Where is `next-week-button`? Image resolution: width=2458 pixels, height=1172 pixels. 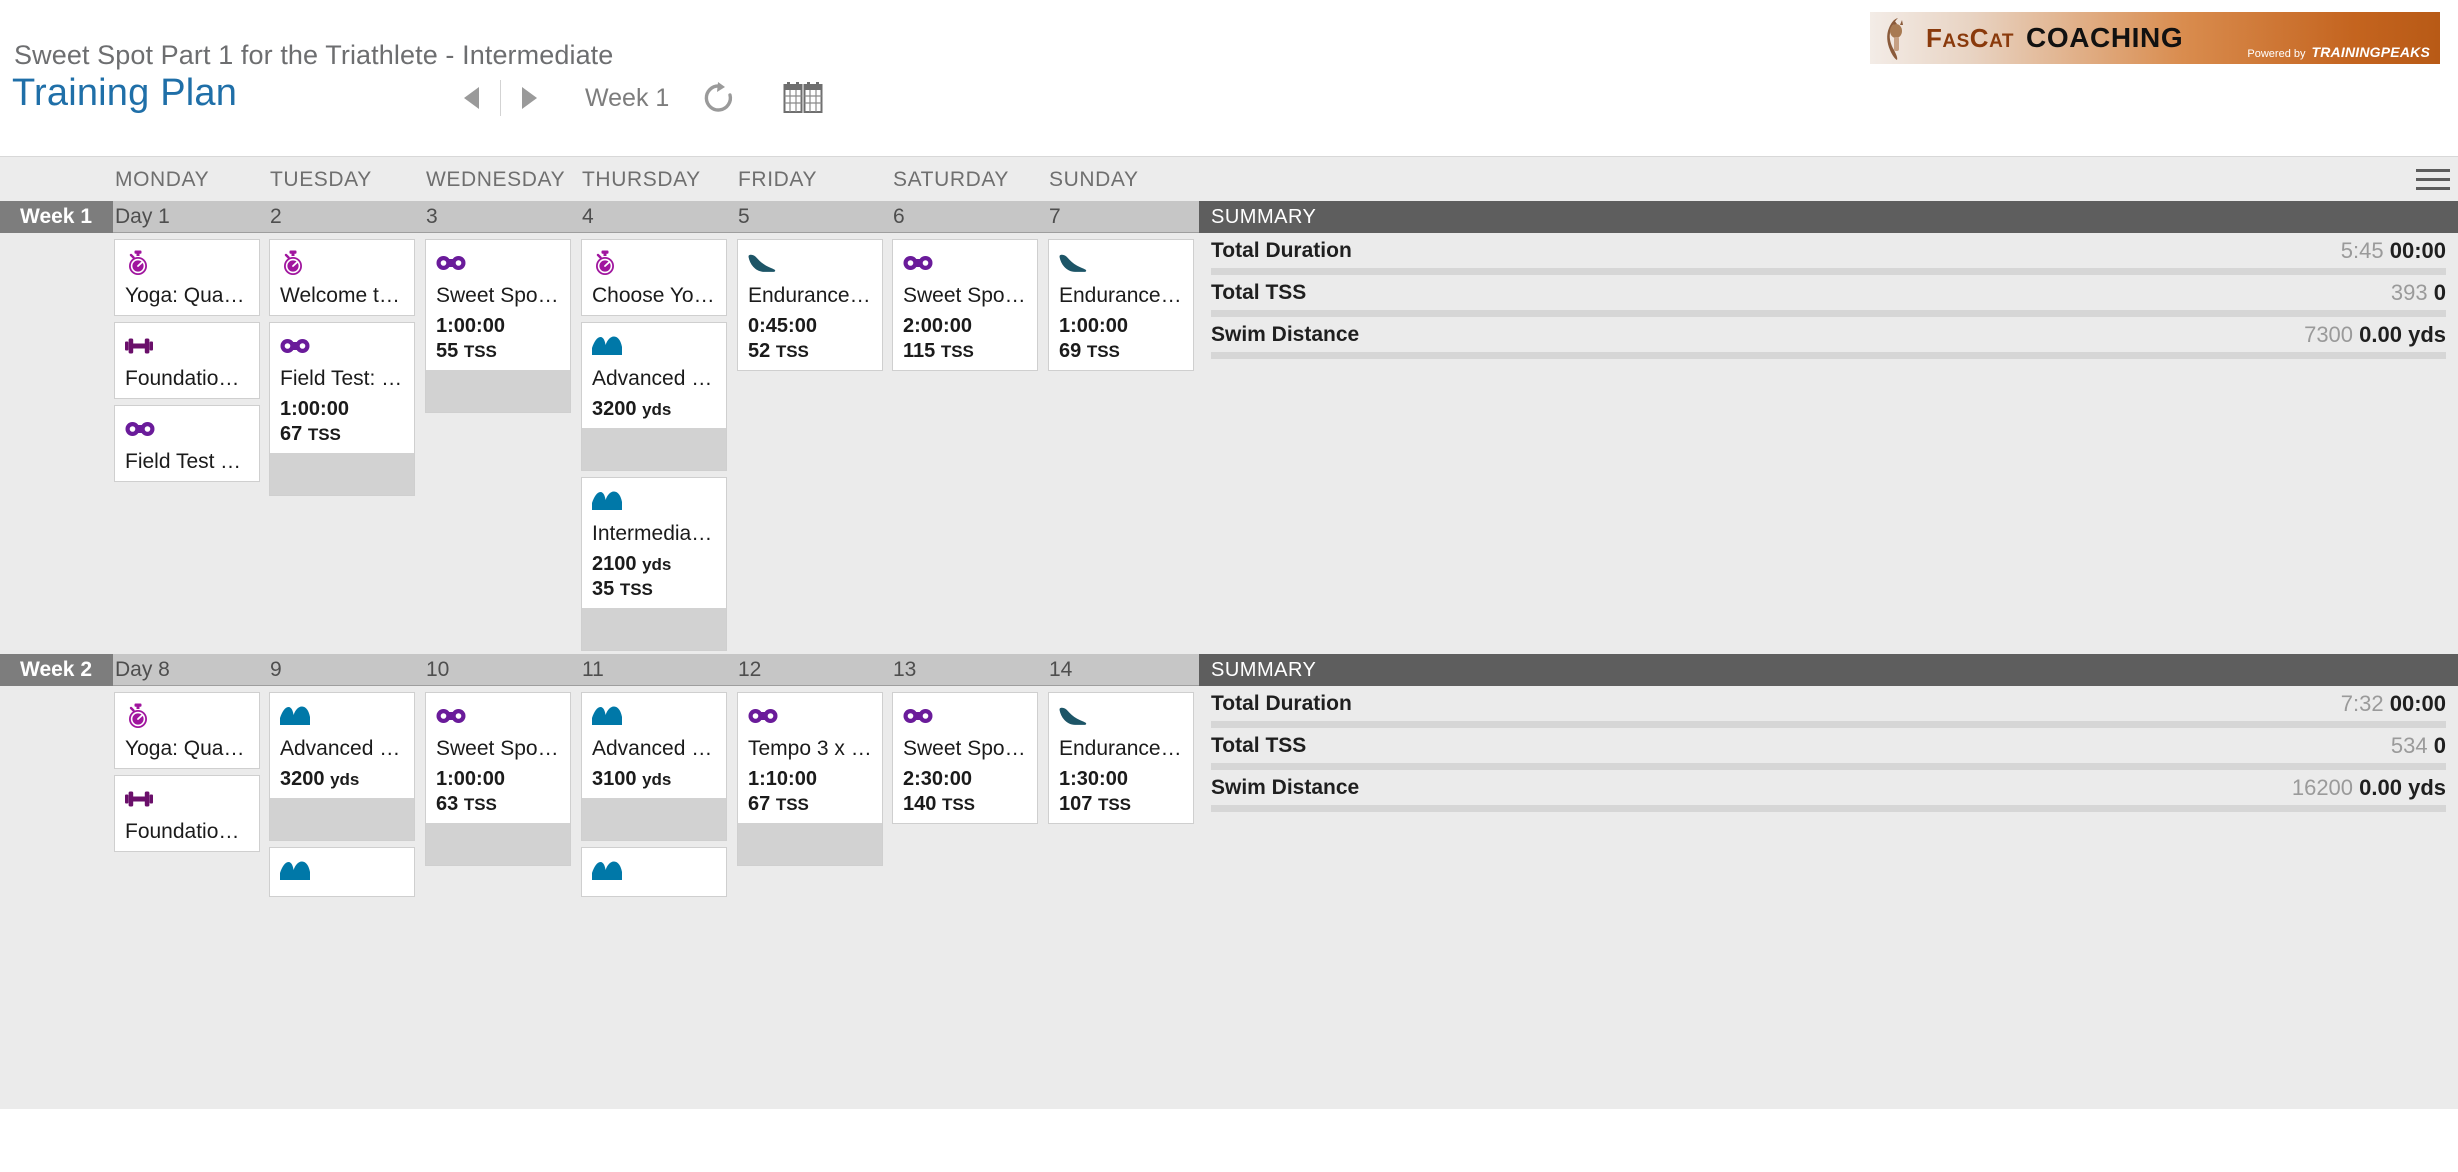 next-week-button is located at coordinates (529, 98).